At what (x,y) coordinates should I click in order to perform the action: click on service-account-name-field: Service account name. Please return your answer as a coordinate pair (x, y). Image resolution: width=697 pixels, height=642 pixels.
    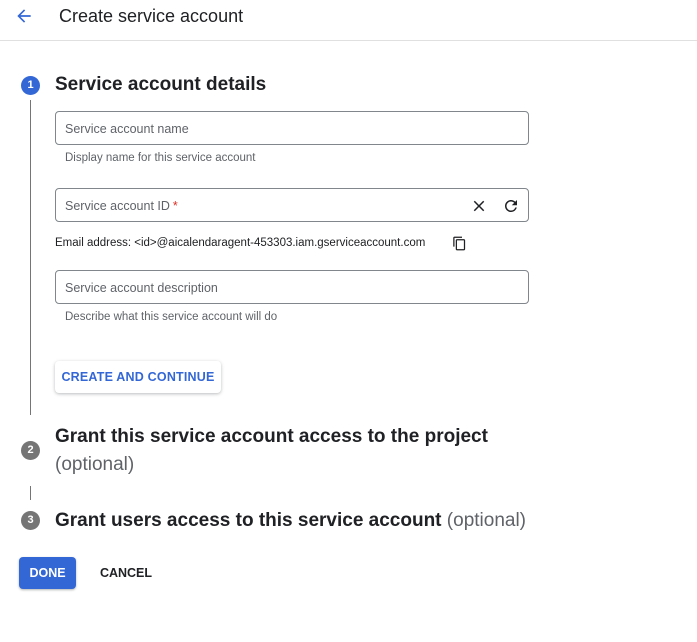
    Looking at the image, I should click on (292, 128).